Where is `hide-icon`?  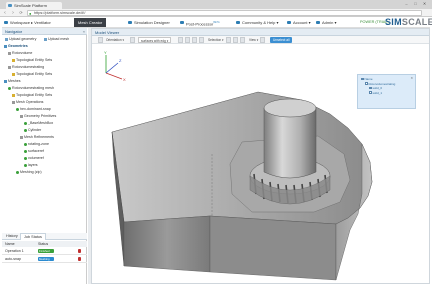 hide-icon is located at coordinates (228, 40).